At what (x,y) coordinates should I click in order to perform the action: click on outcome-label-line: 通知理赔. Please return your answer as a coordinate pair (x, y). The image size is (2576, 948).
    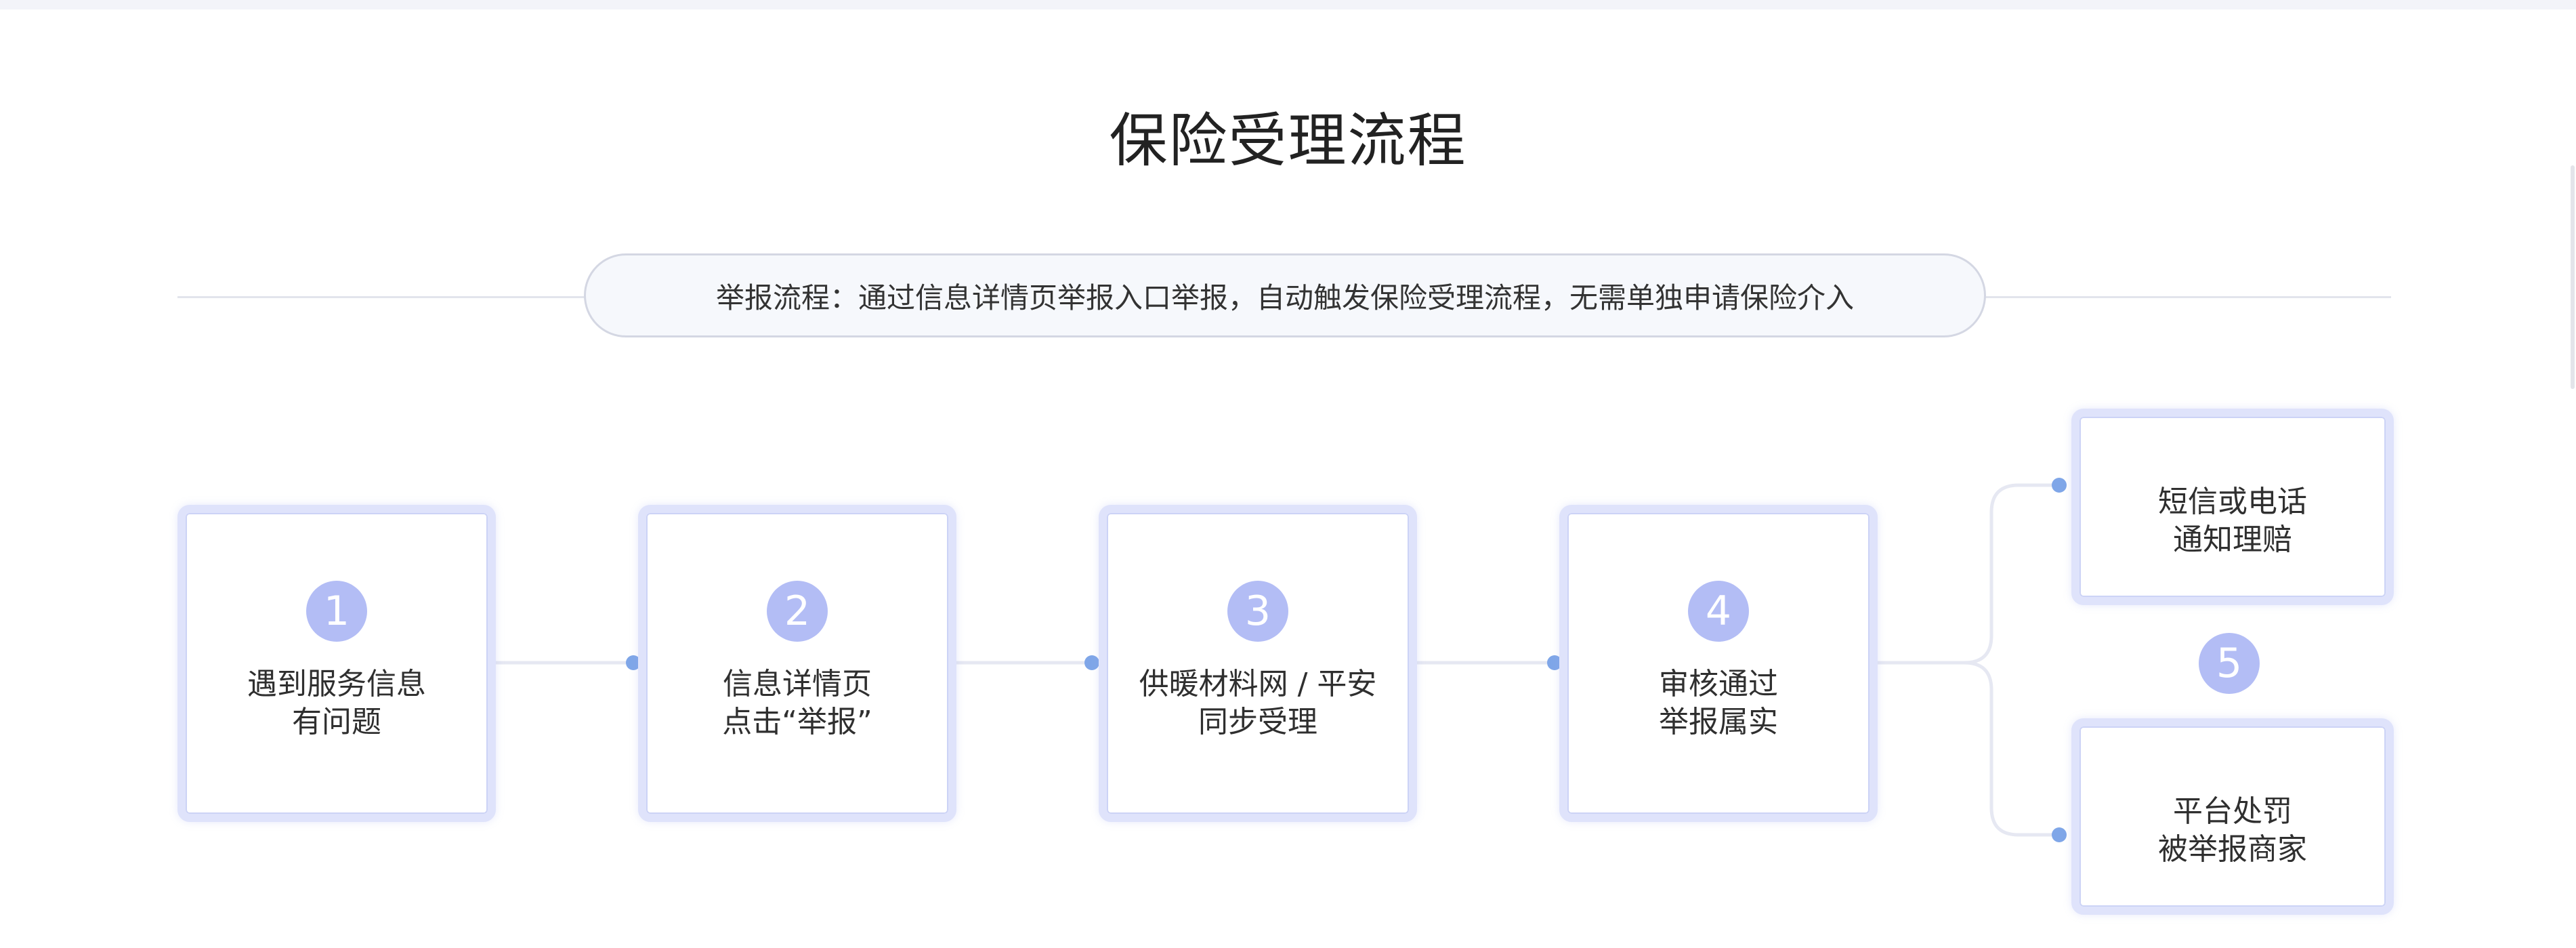
    Looking at the image, I should click on (2233, 539).